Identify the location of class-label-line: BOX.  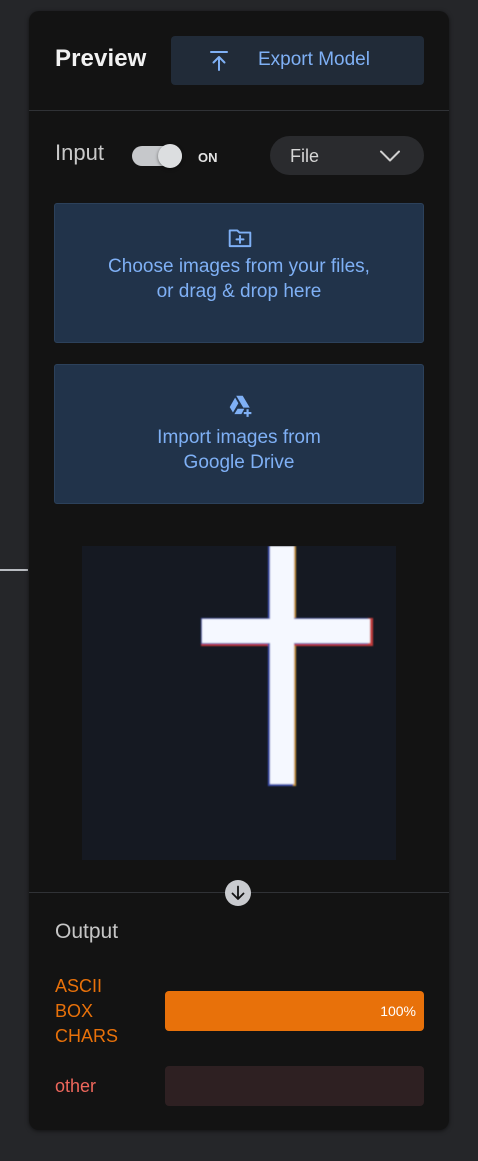
(74, 1011).